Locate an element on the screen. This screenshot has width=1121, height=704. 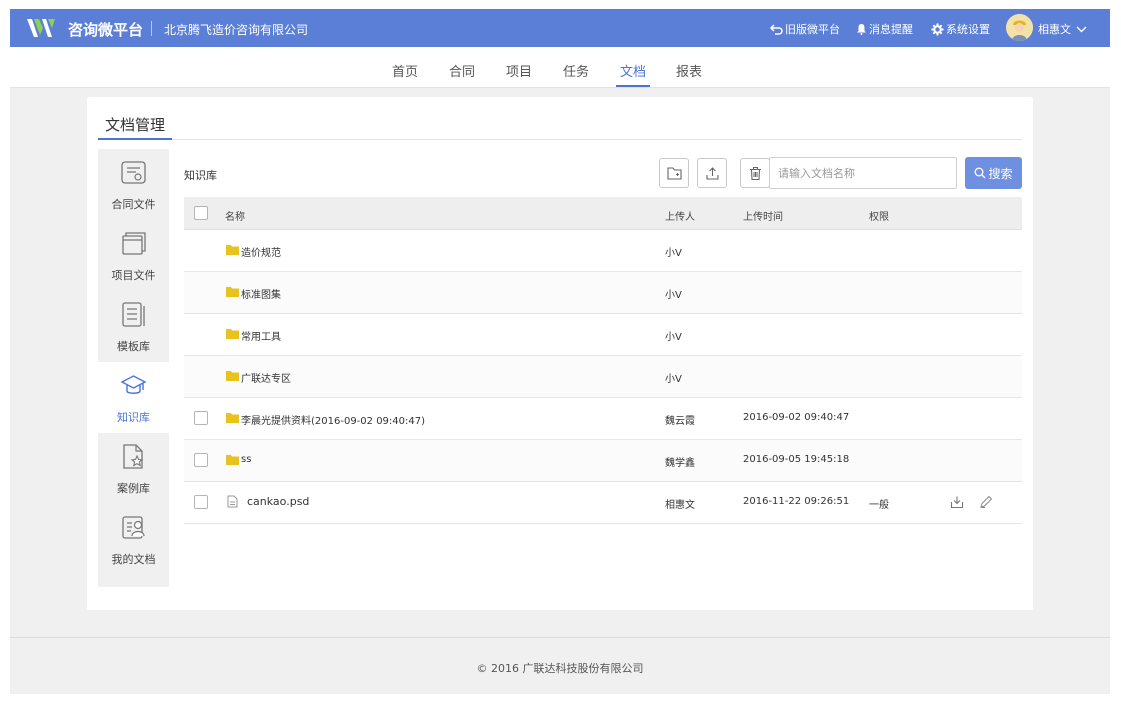
row-upload-time: 2016-09-05 19:45:18 is located at coordinates (796, 459).